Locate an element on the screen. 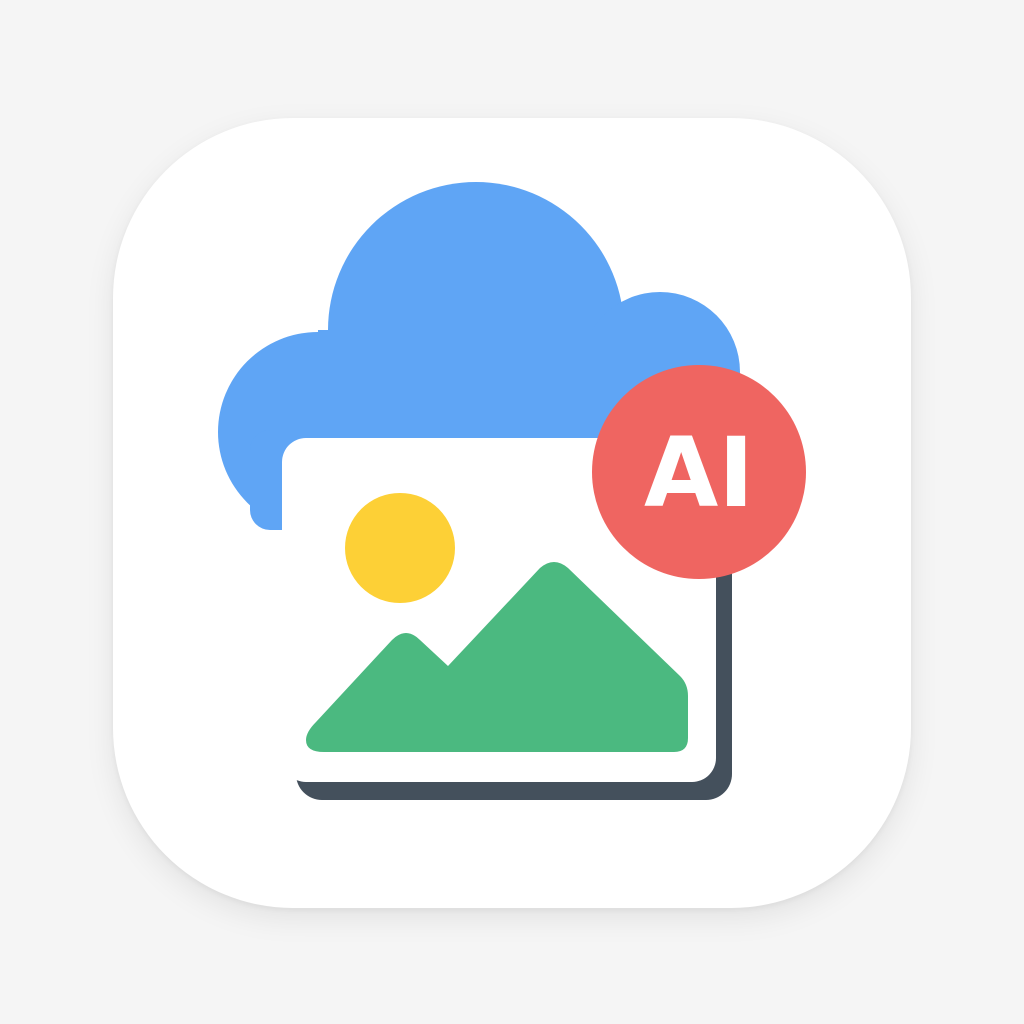 The height and width of the screenshot is (1024, 1024). ai-badge-label: AI is located at coordinates (699, 473).